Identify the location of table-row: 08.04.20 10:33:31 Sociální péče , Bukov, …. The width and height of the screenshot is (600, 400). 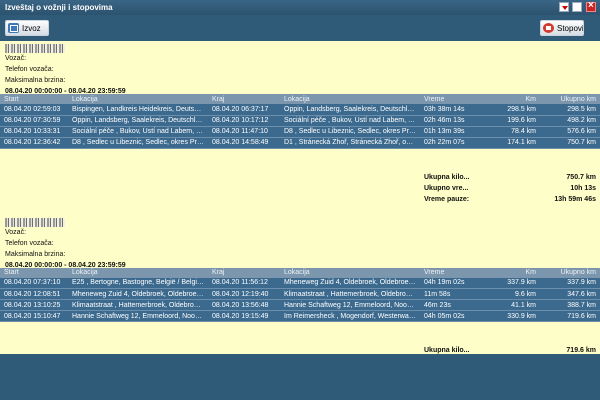
(300, 131).